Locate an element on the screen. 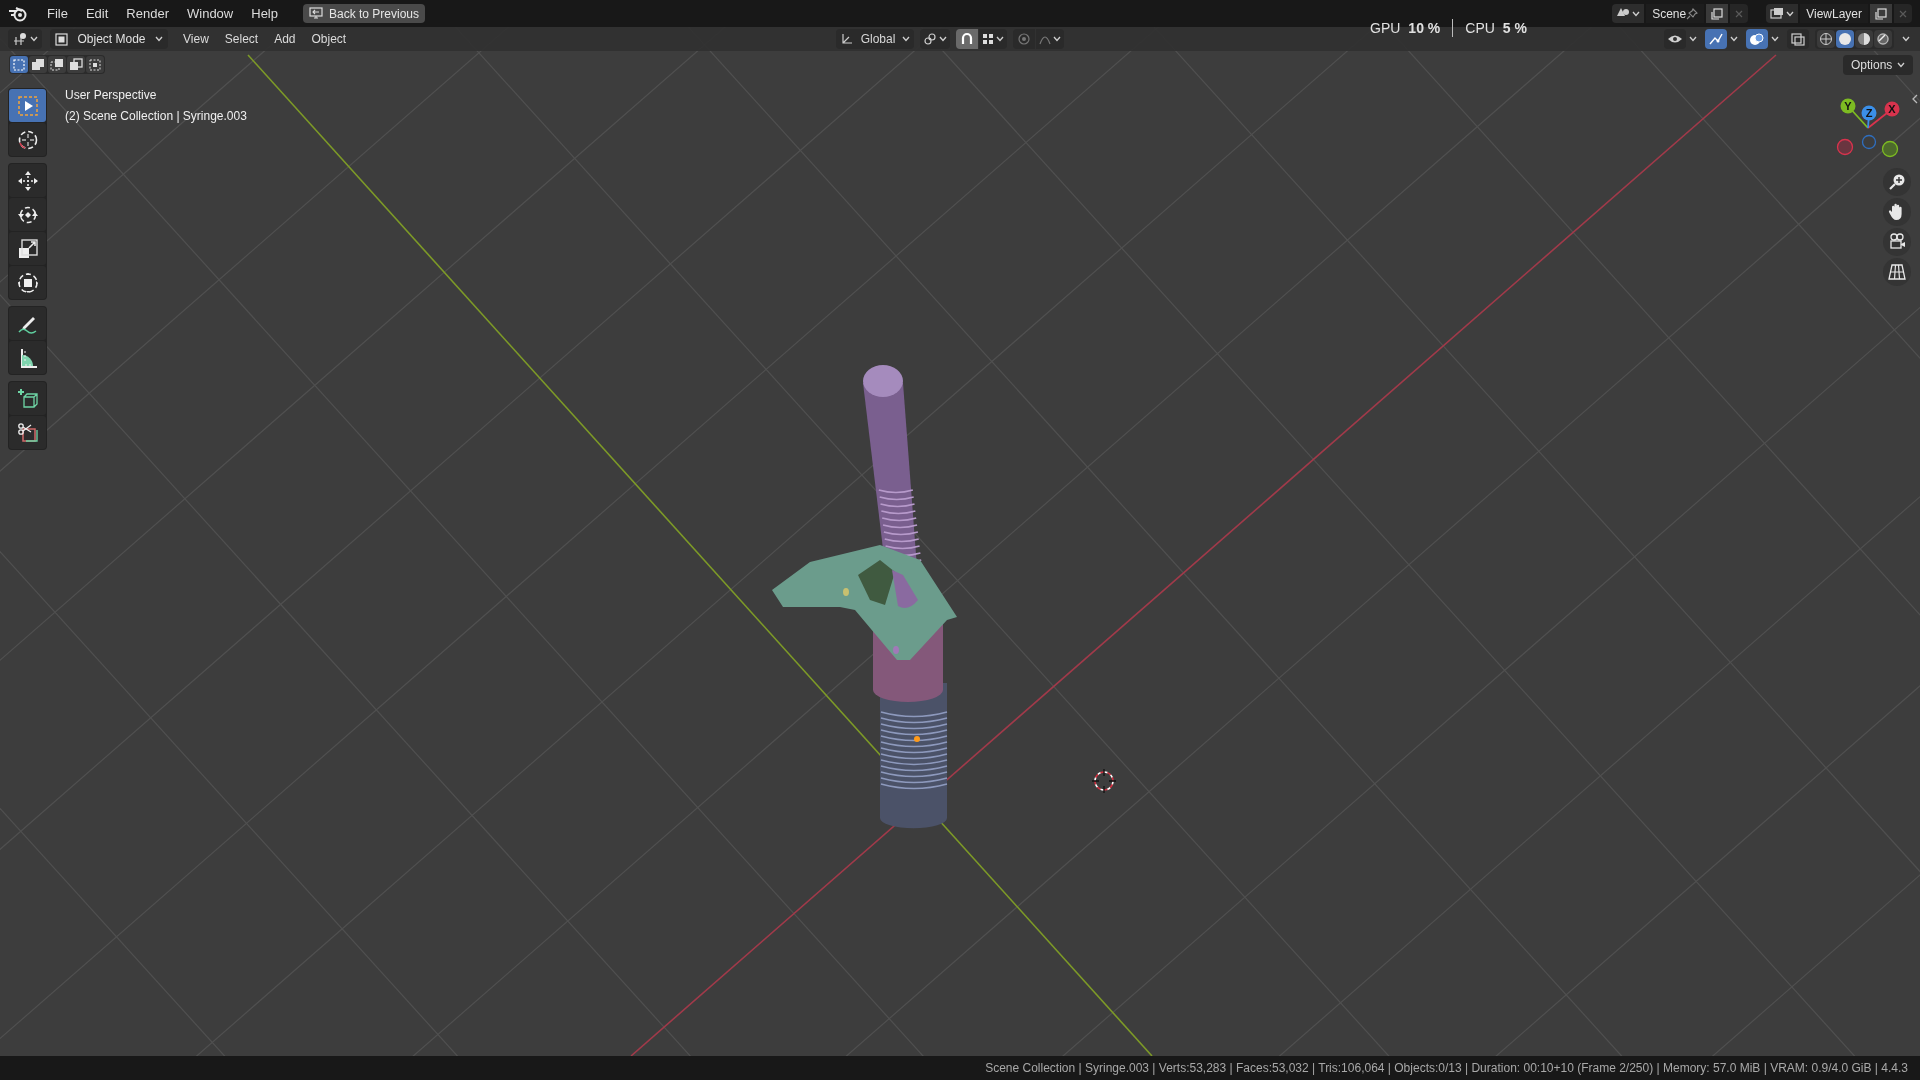 The height and width of the screenshot is (1080, 1920). options-dropdown: Options is located at coordinates (1878, 65).